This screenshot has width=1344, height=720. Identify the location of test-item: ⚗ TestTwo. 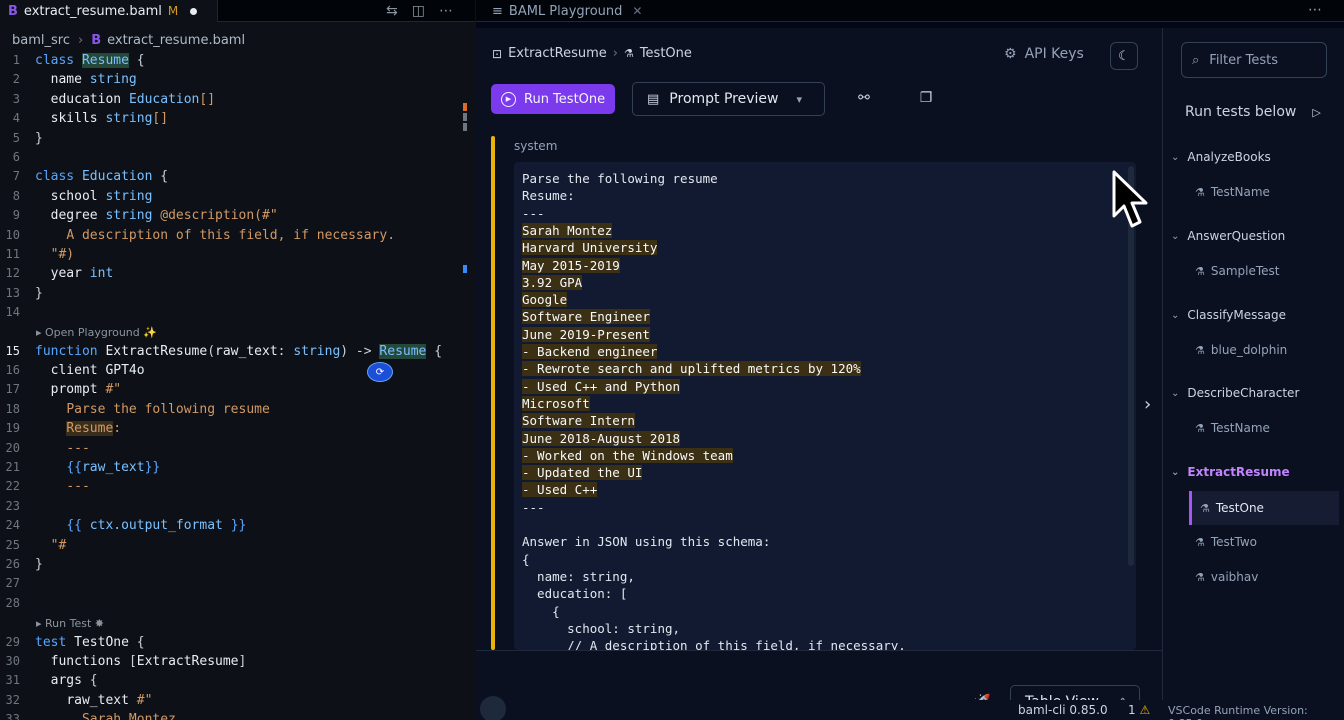
(1226, 542).